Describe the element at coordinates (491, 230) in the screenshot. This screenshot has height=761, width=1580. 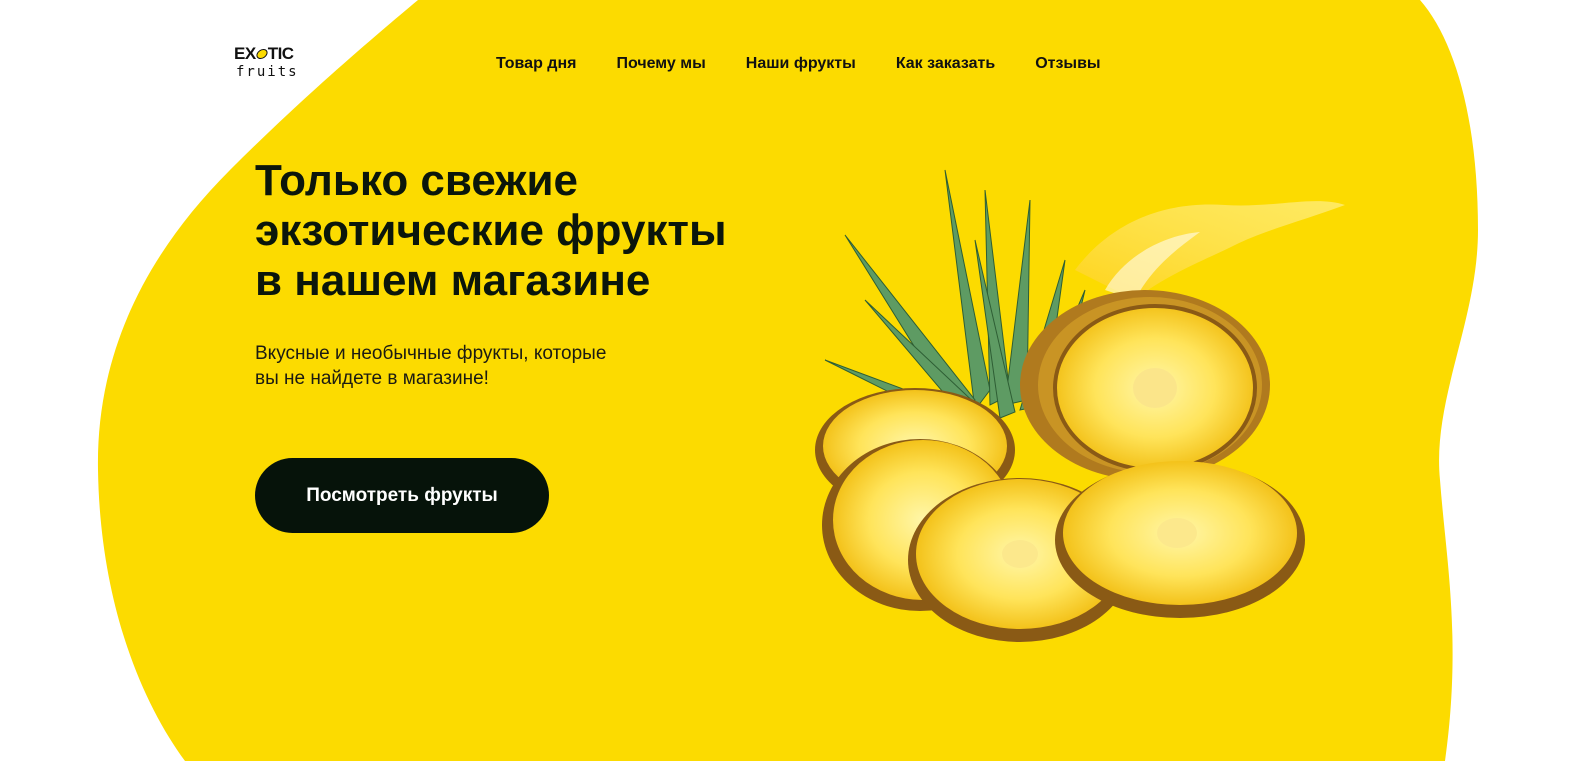
I see `hero-title-line: экзотические фрукты` at that location.